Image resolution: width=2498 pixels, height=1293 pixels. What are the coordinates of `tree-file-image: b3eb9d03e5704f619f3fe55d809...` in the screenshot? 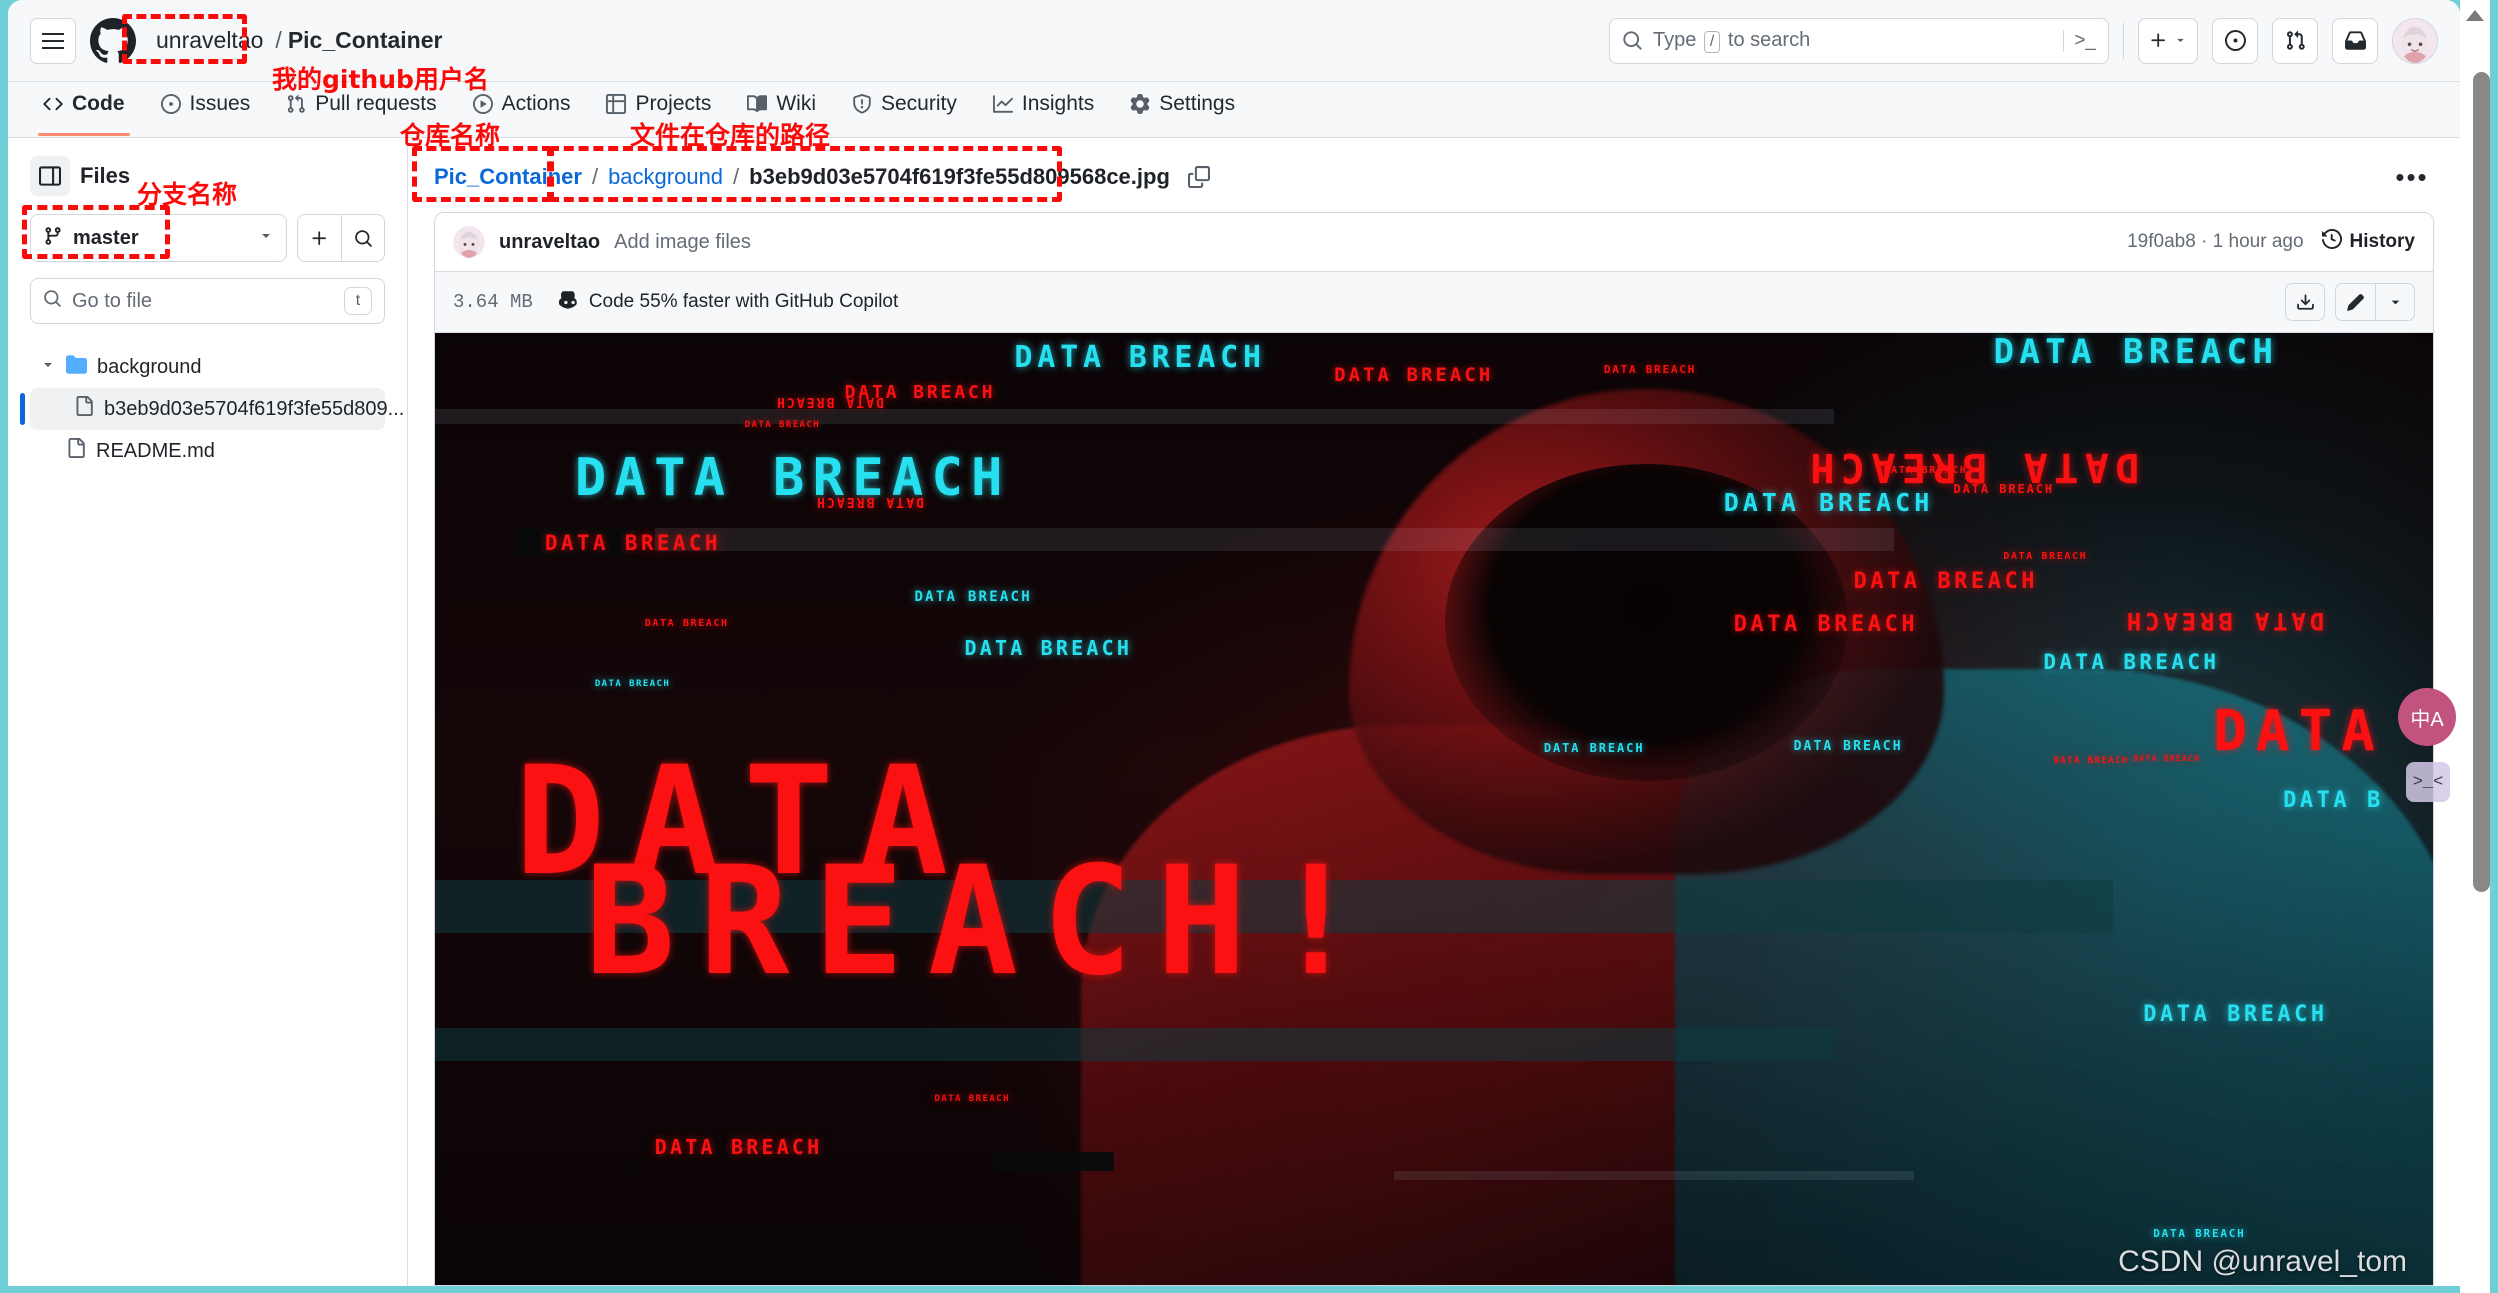 It's located at (212, 409).